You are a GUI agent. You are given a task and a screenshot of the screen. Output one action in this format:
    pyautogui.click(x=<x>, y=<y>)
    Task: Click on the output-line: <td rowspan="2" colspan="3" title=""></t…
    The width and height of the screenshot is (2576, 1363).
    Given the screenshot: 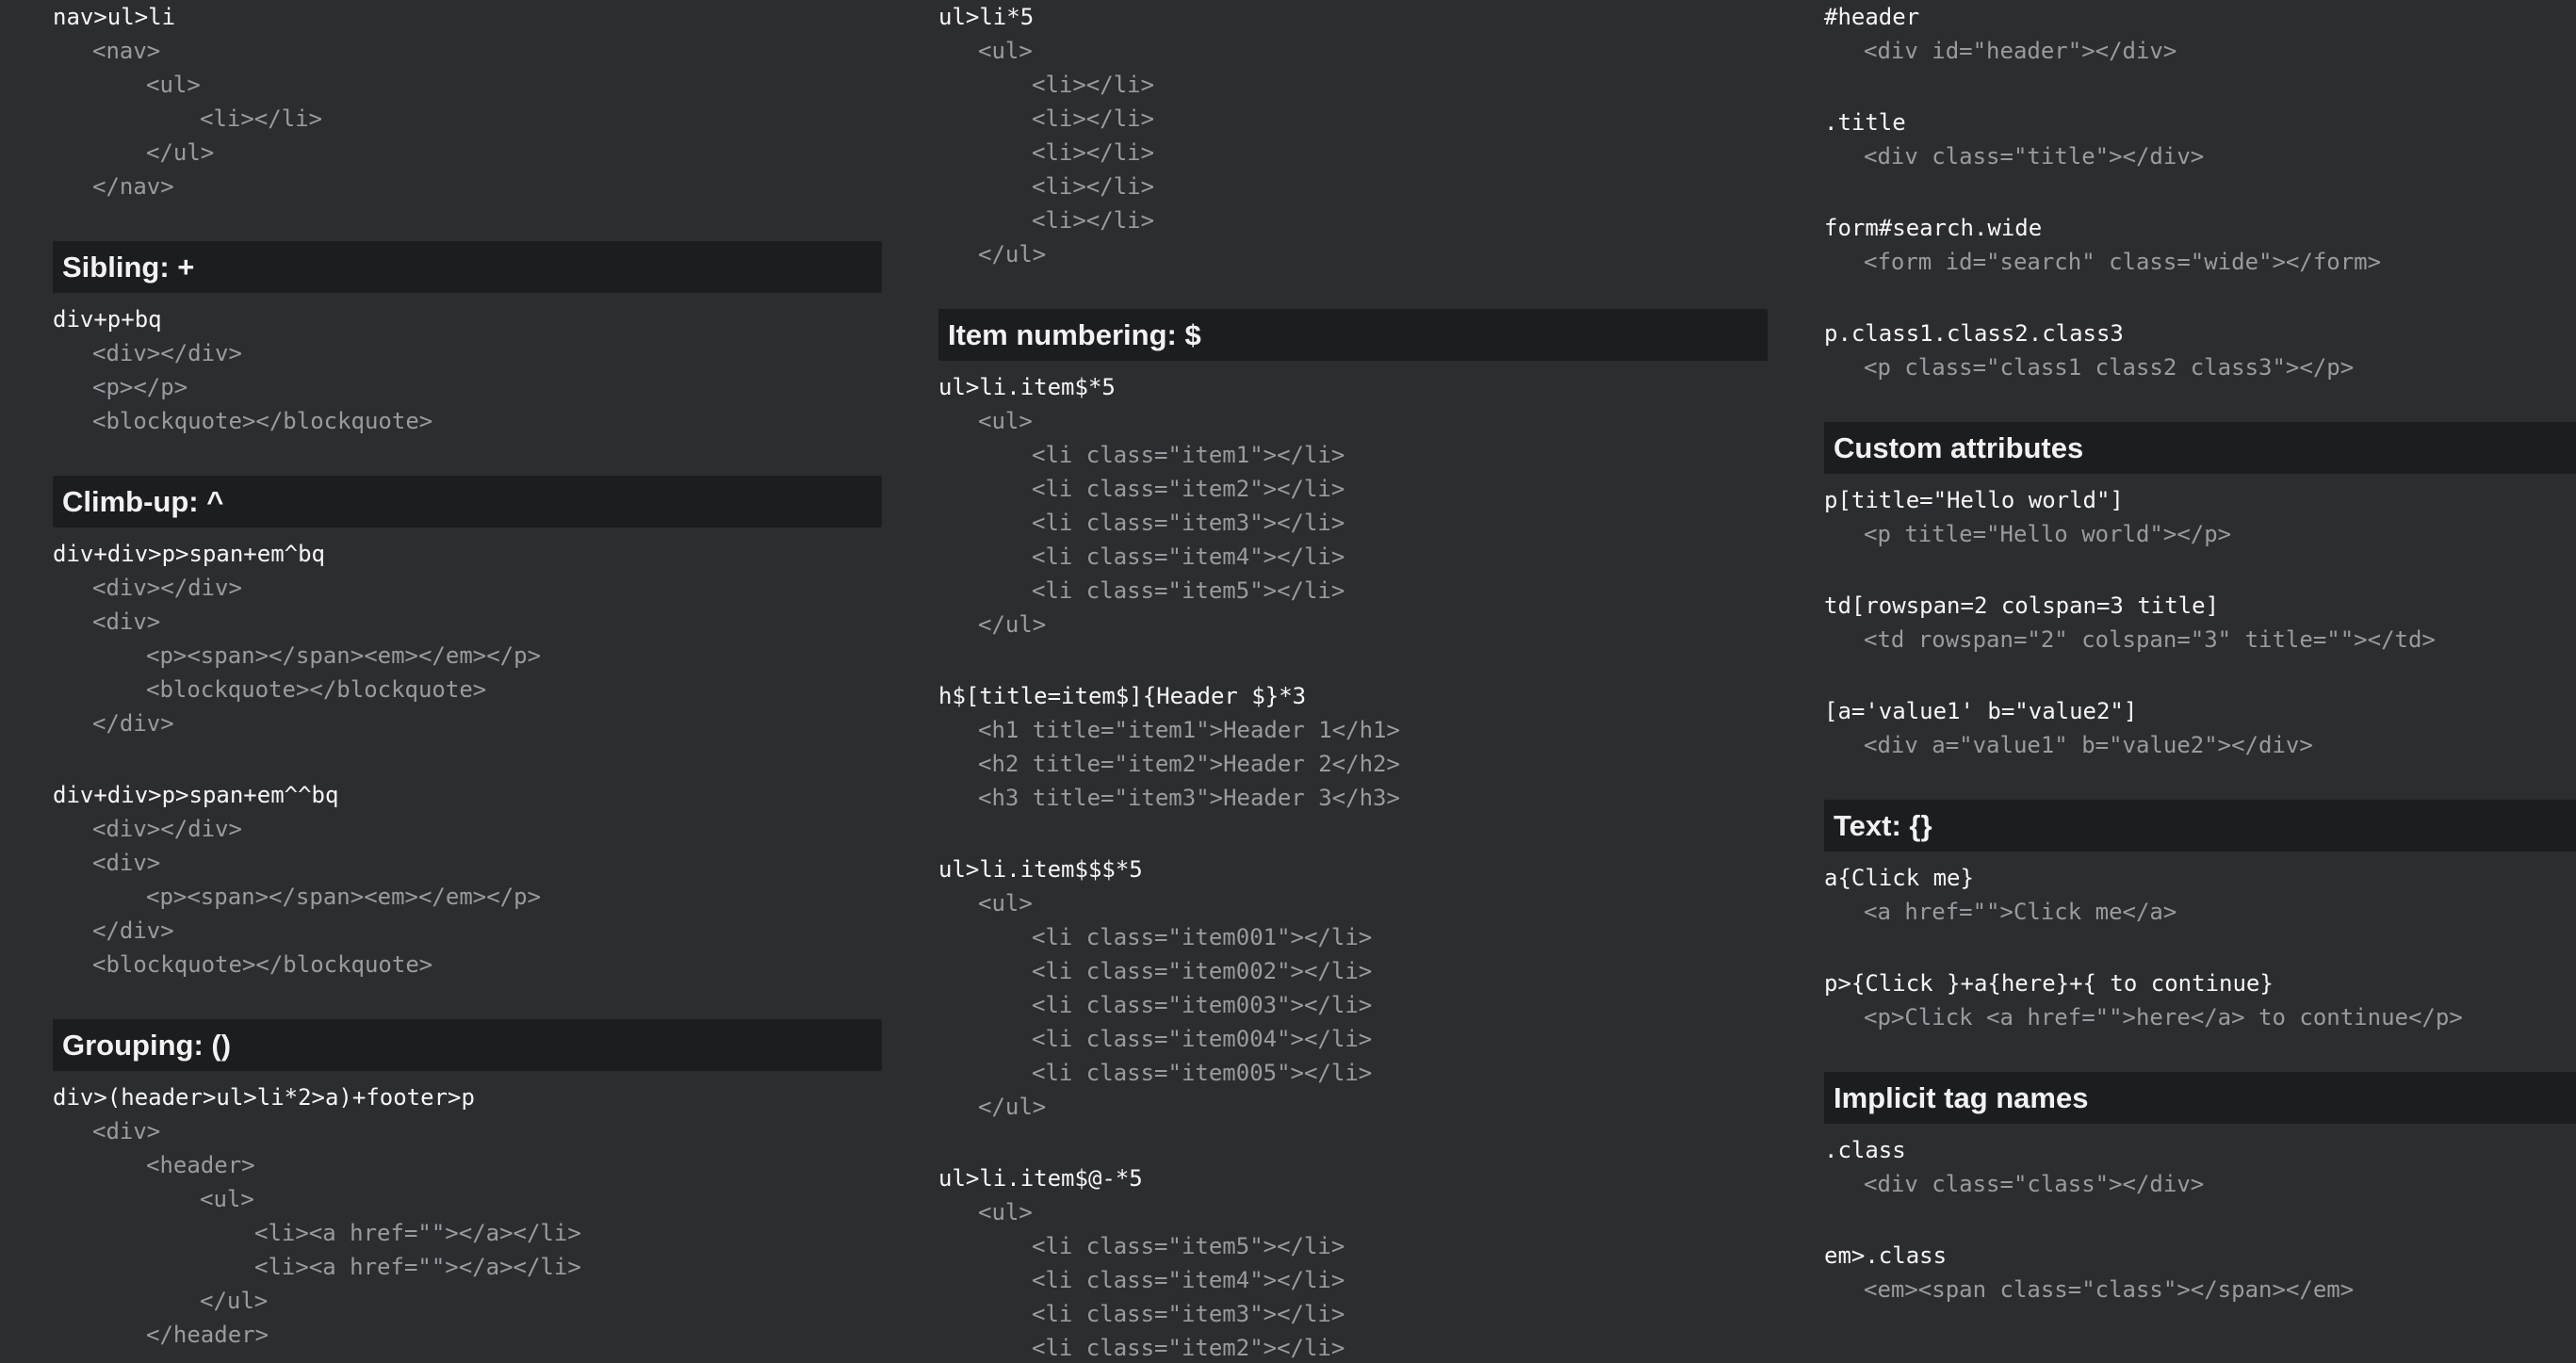 What is the action you would take?
    pyautogui.click(x=2150, y=639)
    